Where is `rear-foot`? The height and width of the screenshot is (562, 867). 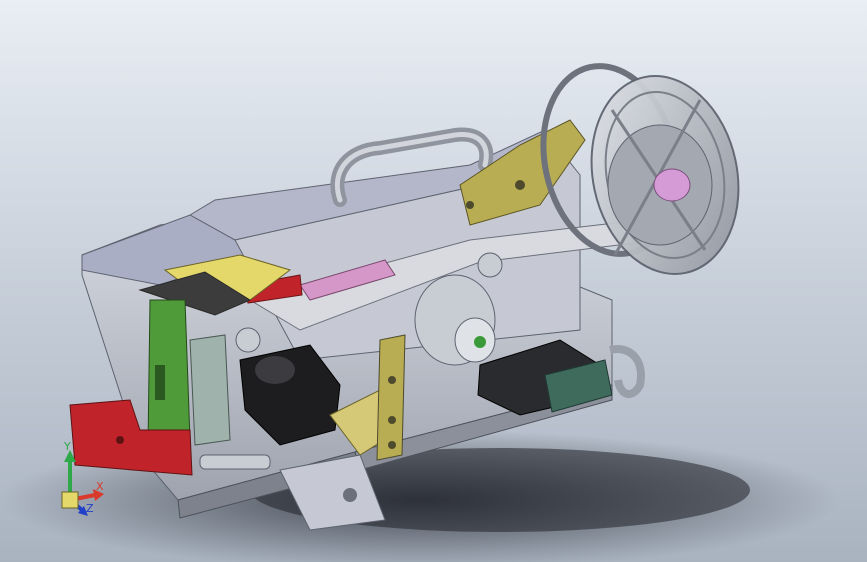
rear-foot is located at coordinates (627, 371).